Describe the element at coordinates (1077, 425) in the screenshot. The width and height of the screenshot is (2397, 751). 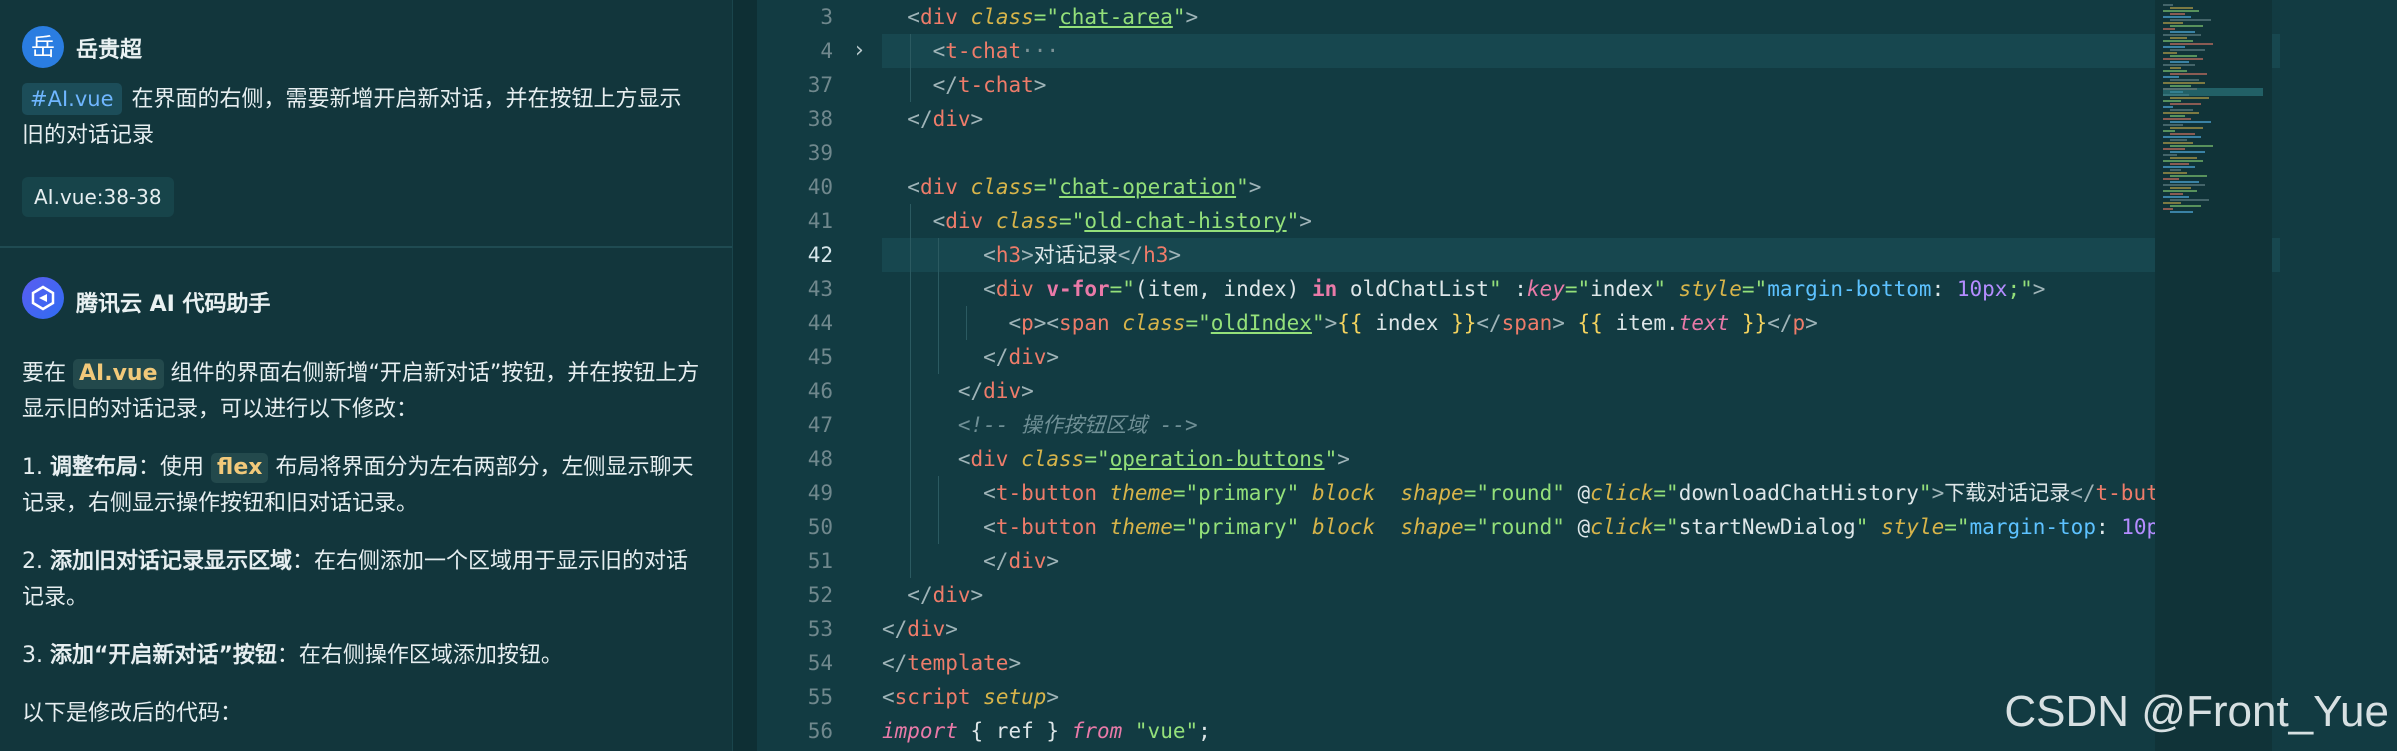
I see `code-token: <!-- 操作按钮区域 -->` at that location.